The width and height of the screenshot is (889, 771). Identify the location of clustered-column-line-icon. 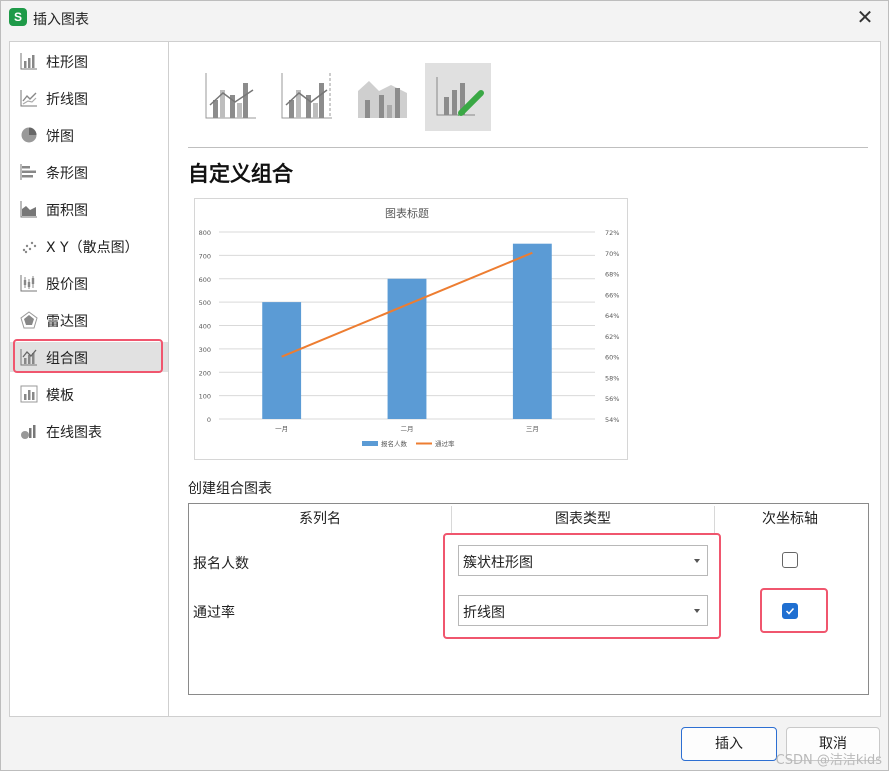
(230, 96).